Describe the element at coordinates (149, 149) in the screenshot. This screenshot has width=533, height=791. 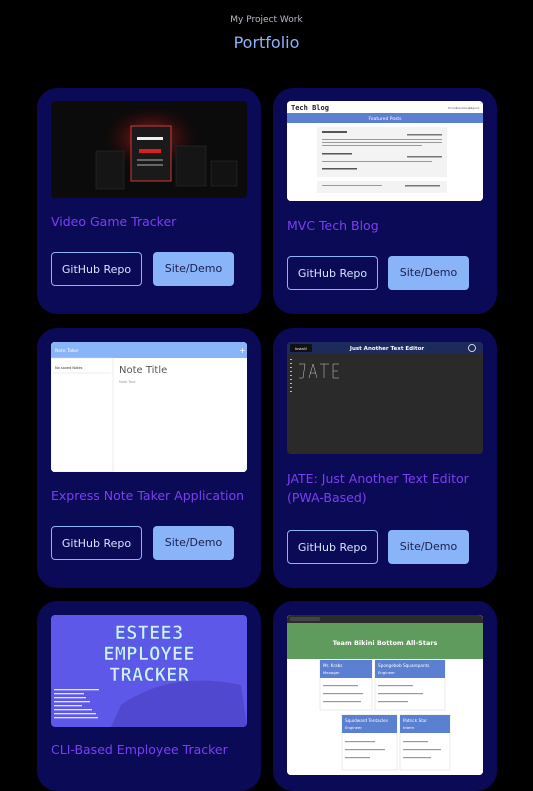
I see `project-screenshot` at that location.